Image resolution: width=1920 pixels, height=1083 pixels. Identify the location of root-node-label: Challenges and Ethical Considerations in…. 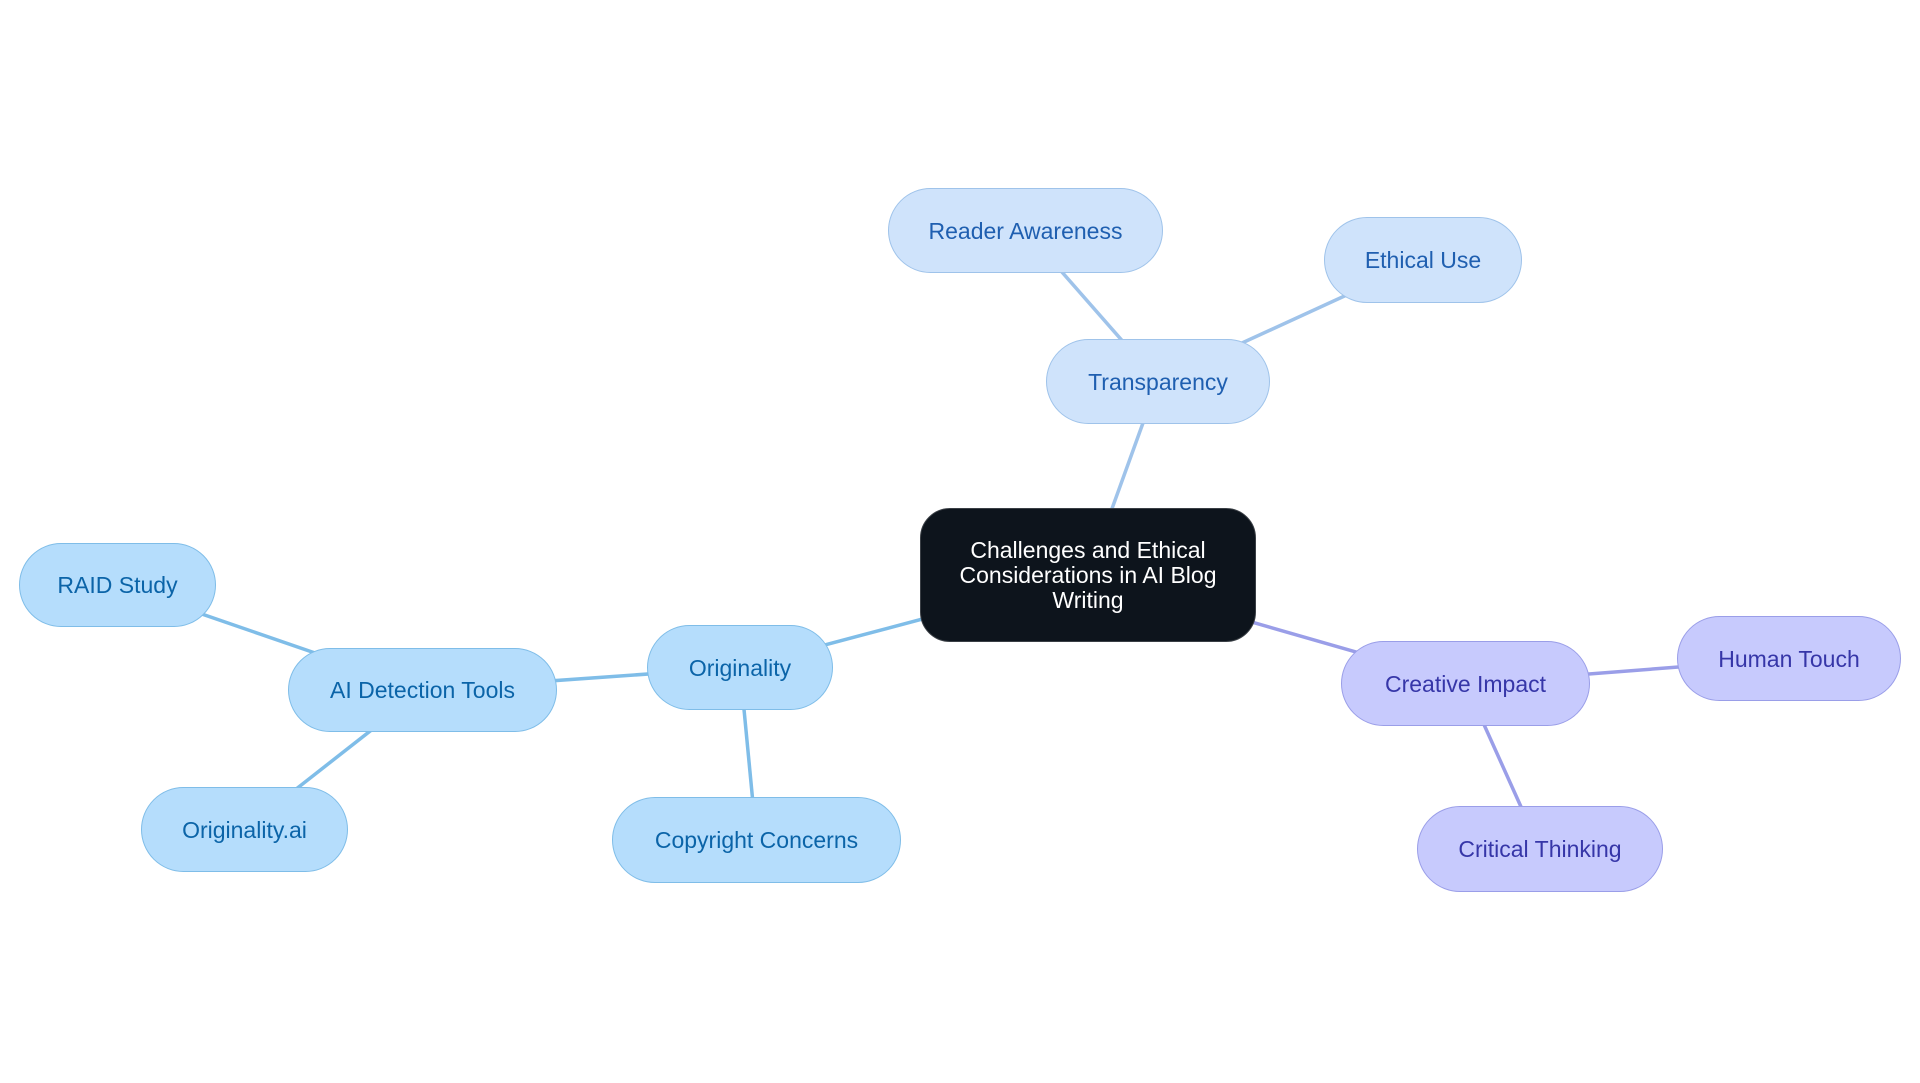
(1088, 574).